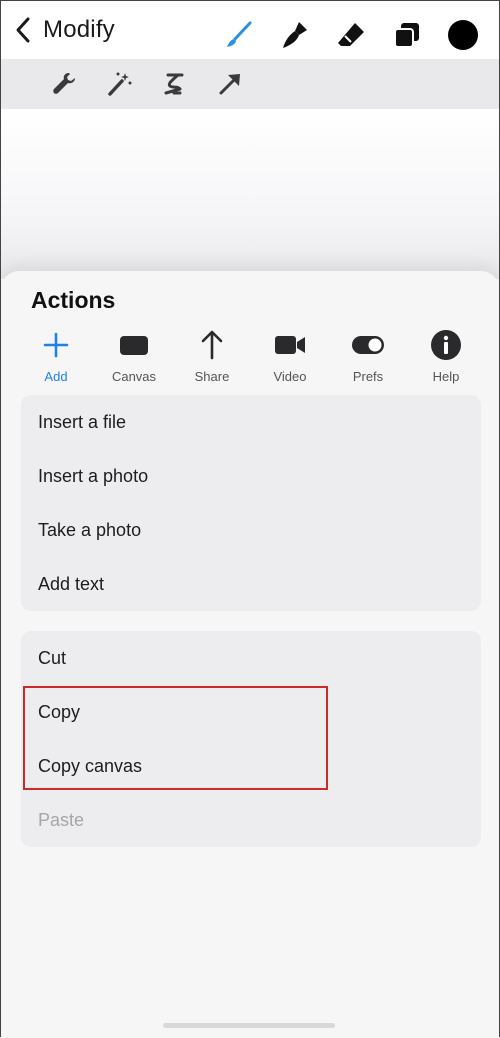  Describe the element at coordinates (23, 30) in the screenshot. I see `chevron-left-icon` at that location.